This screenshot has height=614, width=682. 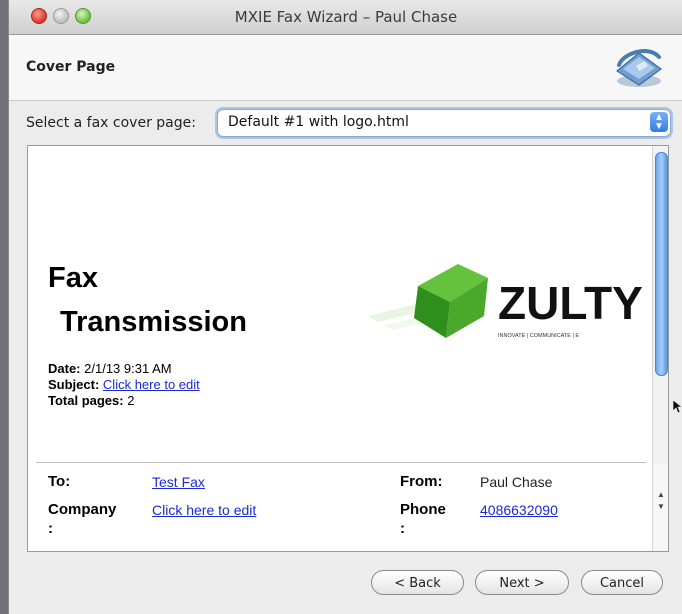 What do you see at coordinates (153, 322) in the screenshot?
I see `fax-heading-line2: Transmission` at bounding box center [153, 322].